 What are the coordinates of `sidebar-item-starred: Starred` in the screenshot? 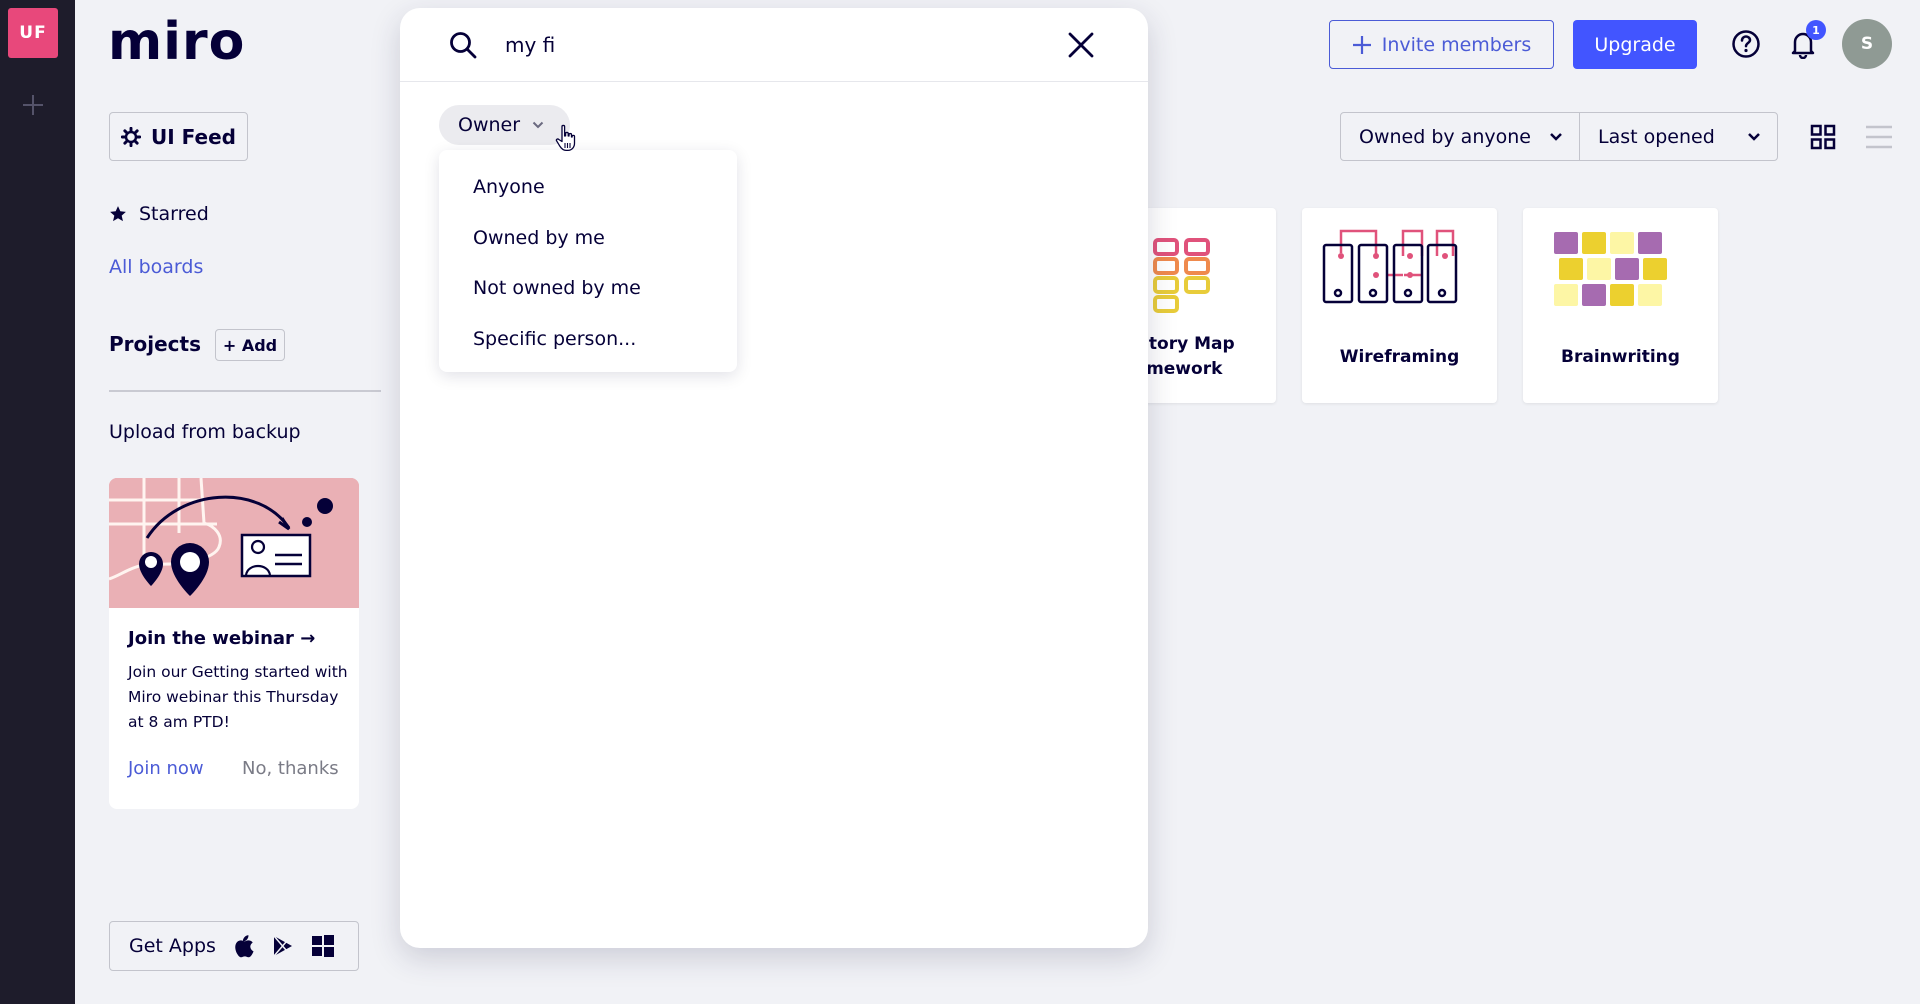 It's located at (159, 214).